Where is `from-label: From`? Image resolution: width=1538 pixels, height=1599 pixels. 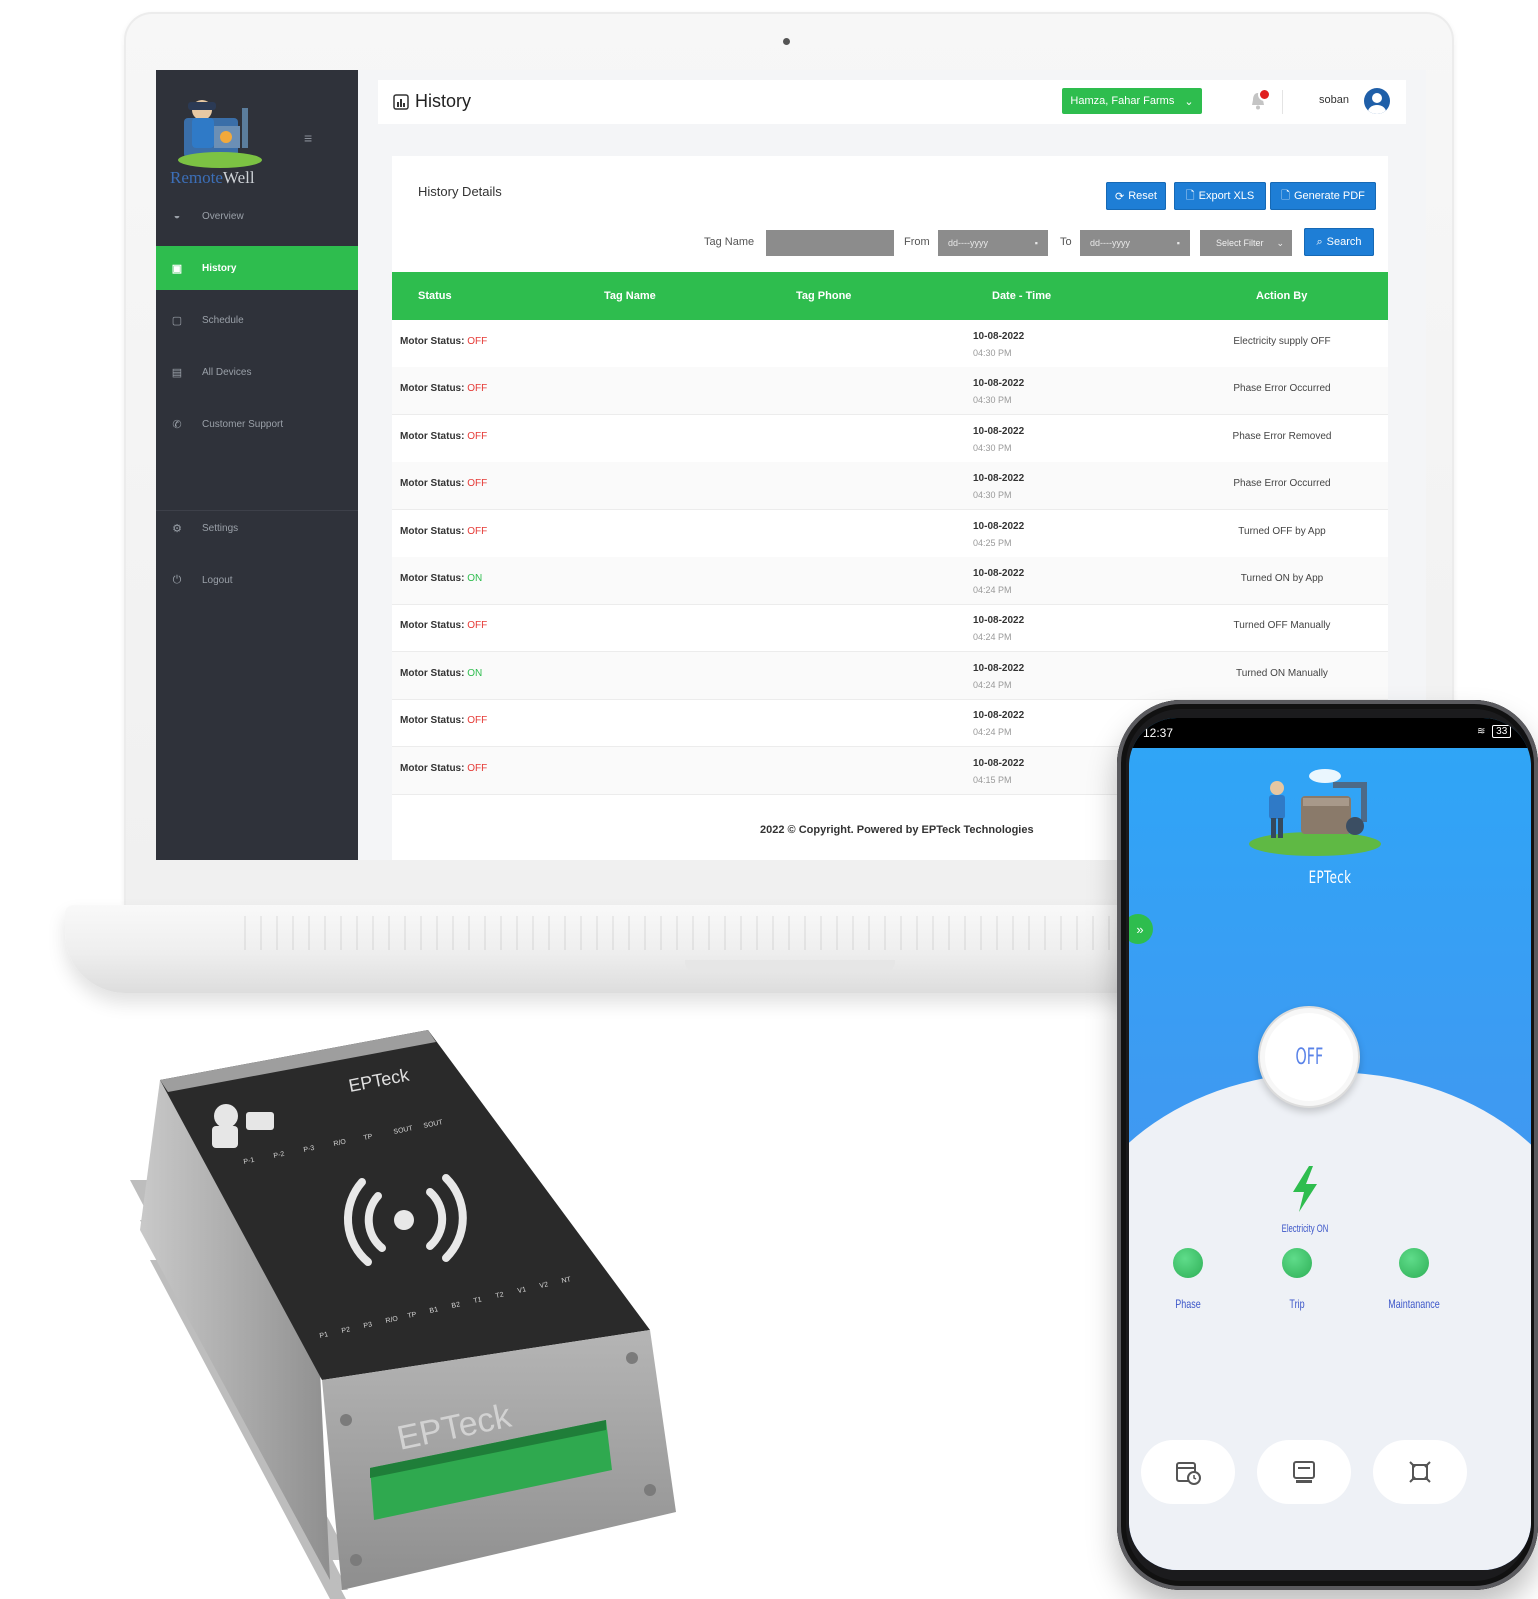 from-label: From is located at coordinates (917, 242).